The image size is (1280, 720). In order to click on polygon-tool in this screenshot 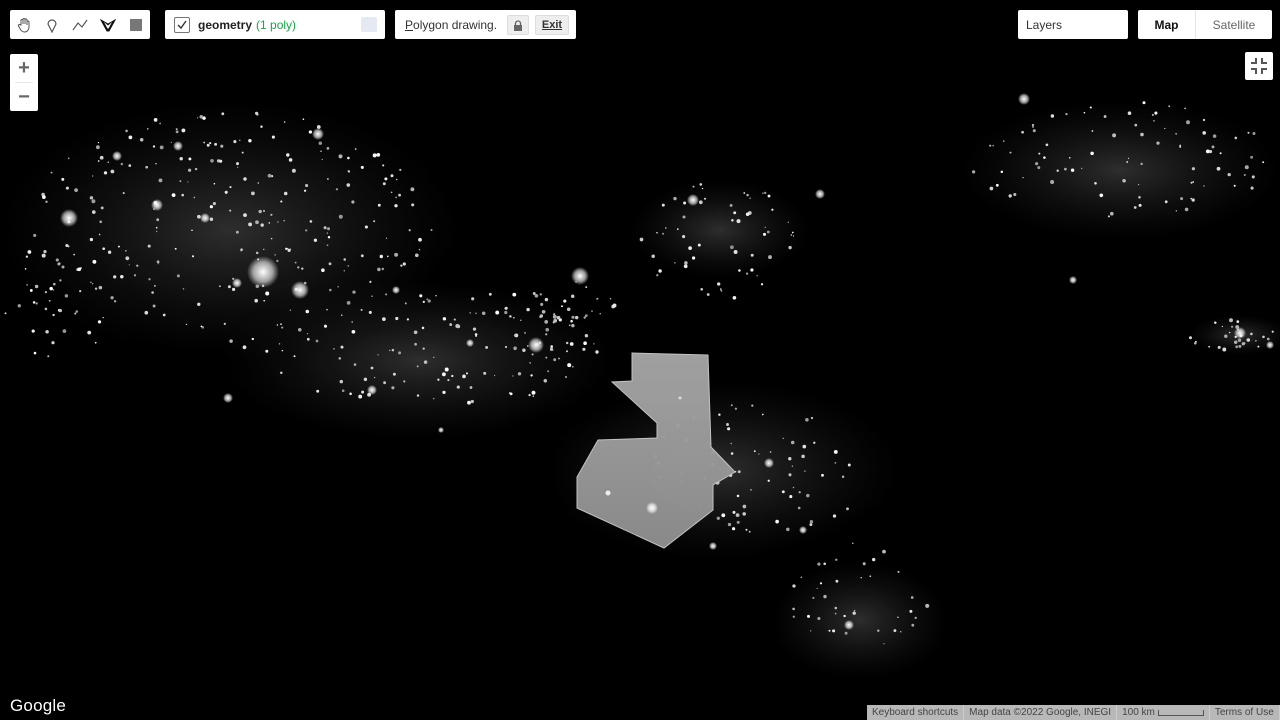, I will do `click(108, 24)`.